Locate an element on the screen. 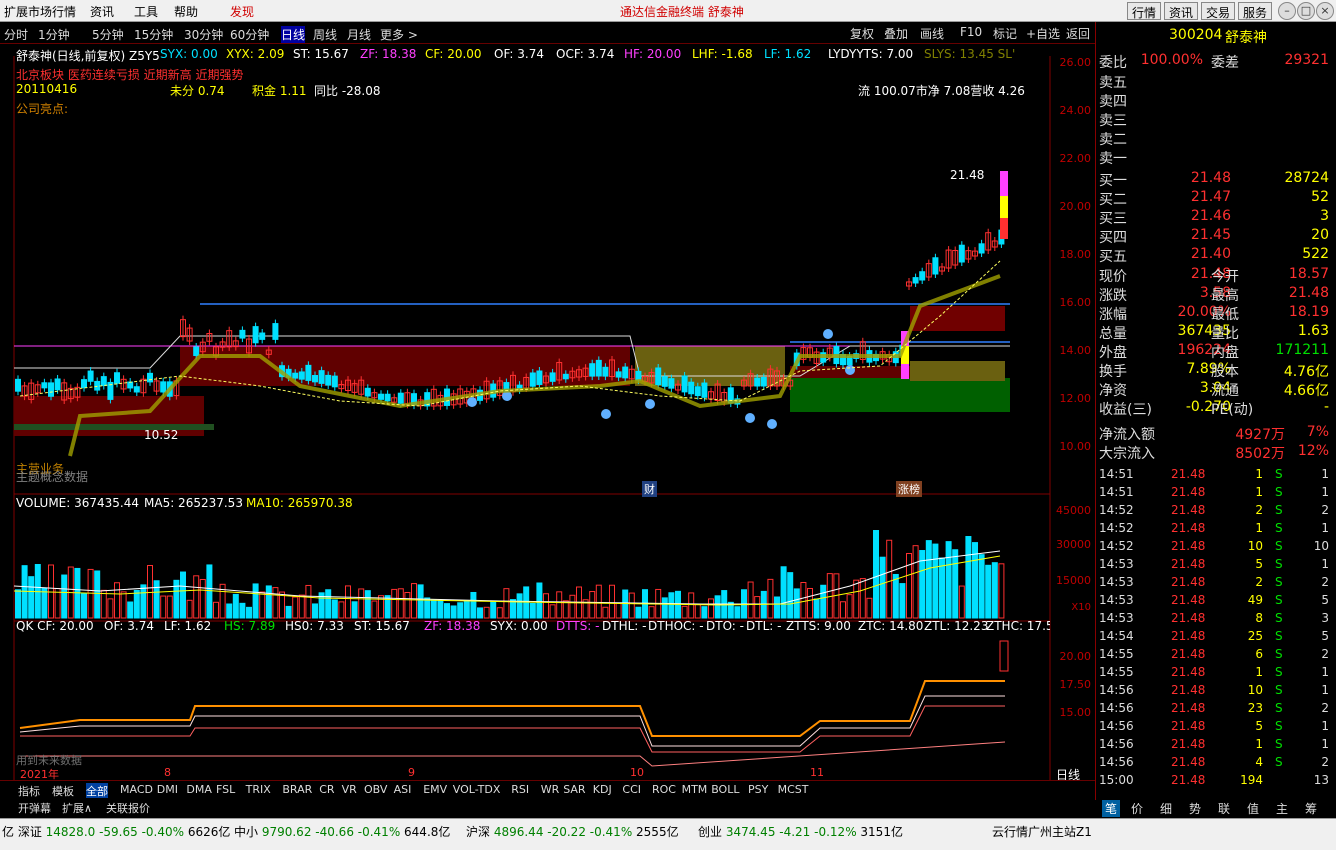  period-tab-daily: 日线 is located at coordinates (293, 34).